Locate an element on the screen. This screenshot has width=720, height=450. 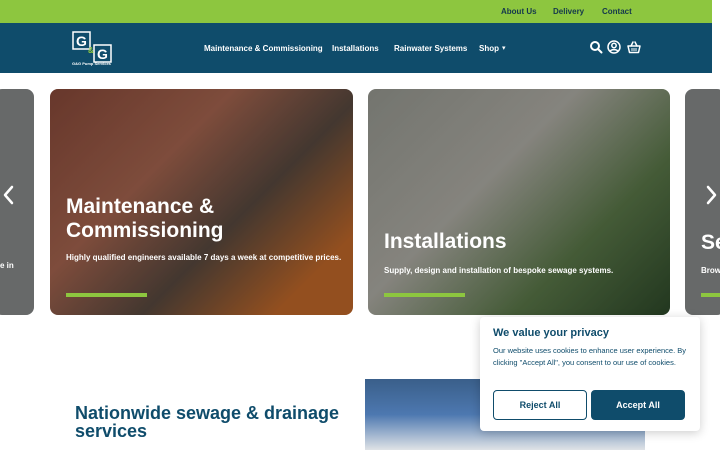
nav-installations: Installations is located at coordinates (355, 48).